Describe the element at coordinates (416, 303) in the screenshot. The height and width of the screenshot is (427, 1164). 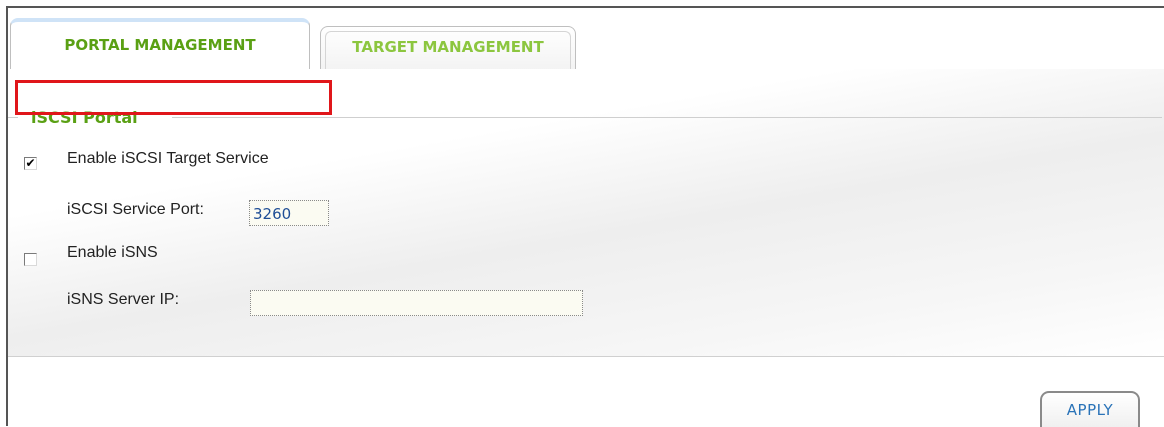
I see `isns-server-ip-input` at that location.